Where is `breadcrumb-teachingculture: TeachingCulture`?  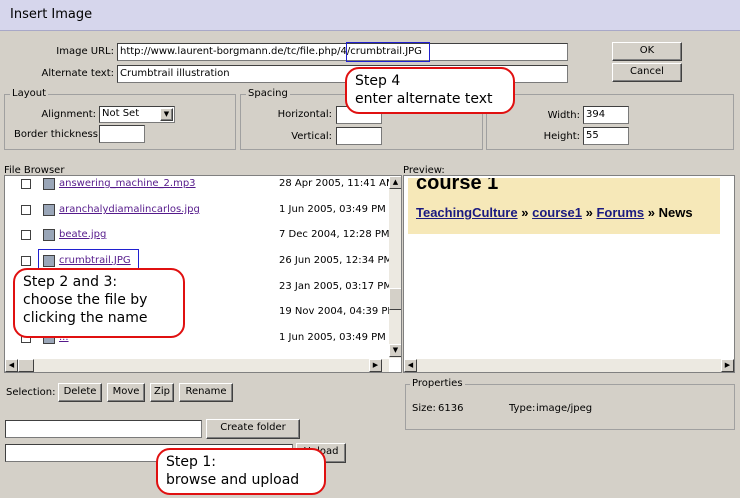 breadcrumb-teachingculture: TeachingCulture is located at coordinates (467, 212).